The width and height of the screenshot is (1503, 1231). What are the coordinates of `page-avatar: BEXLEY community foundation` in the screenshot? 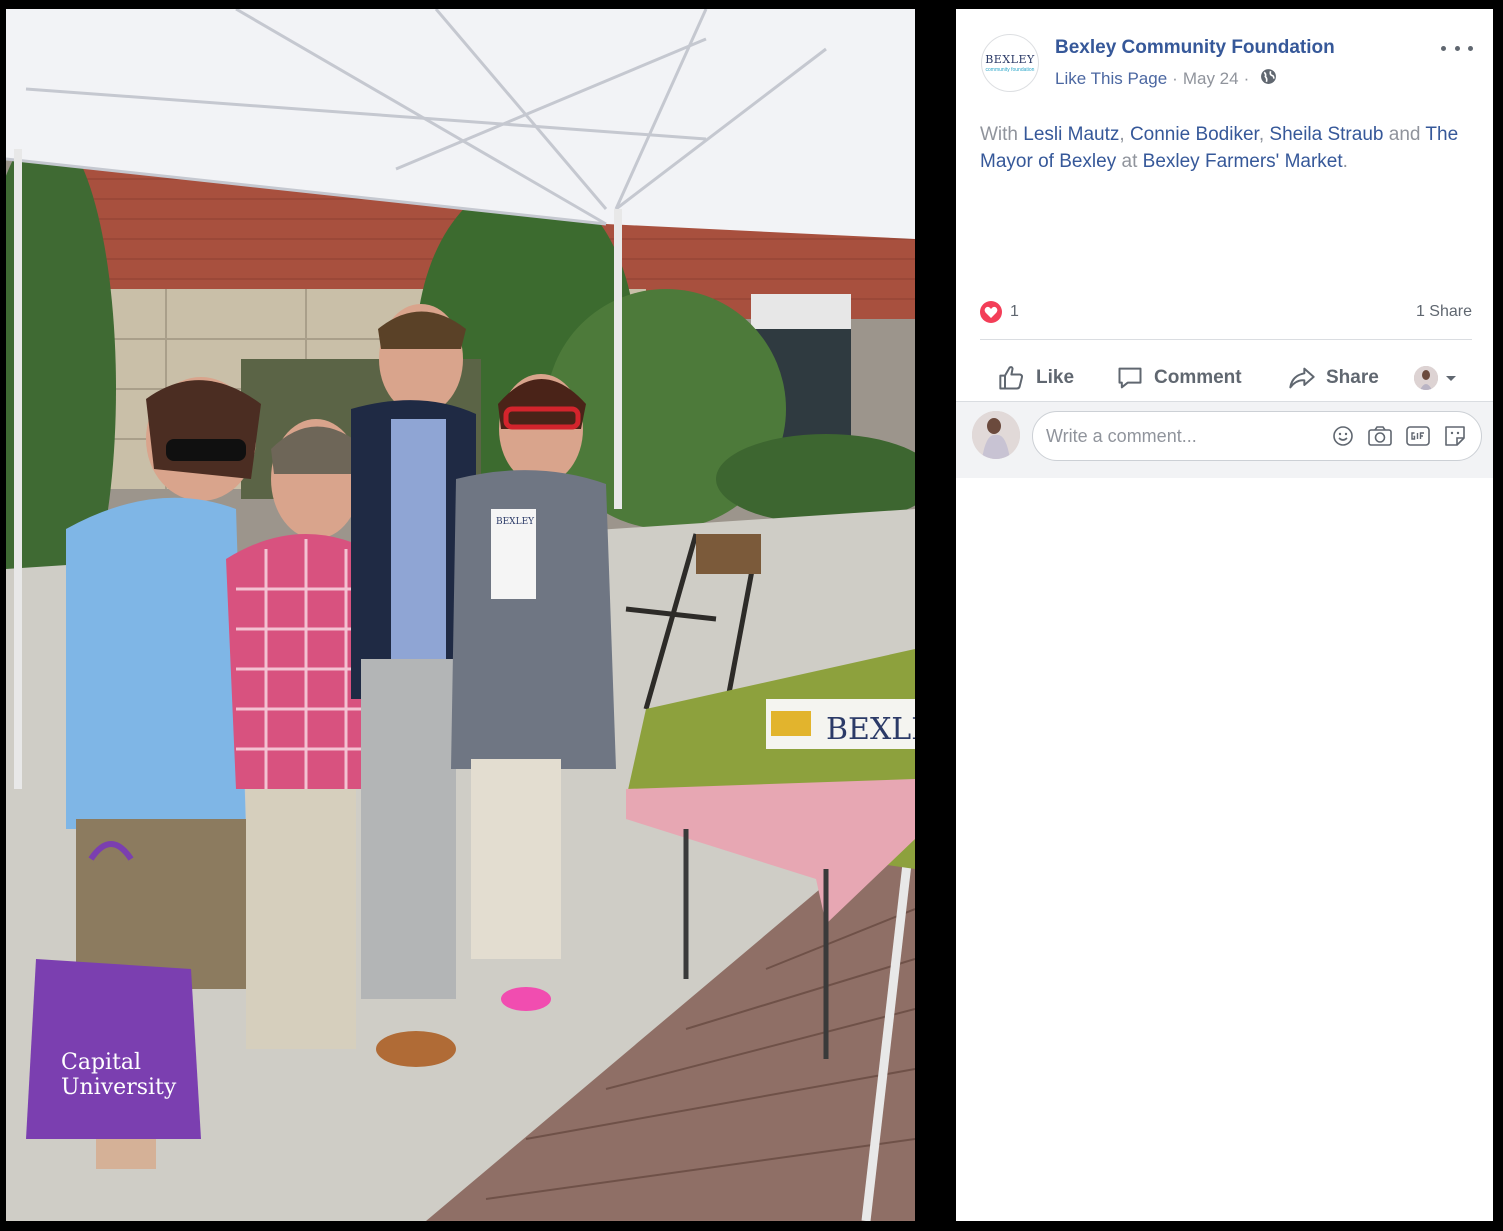 It's located at (1010, 63).